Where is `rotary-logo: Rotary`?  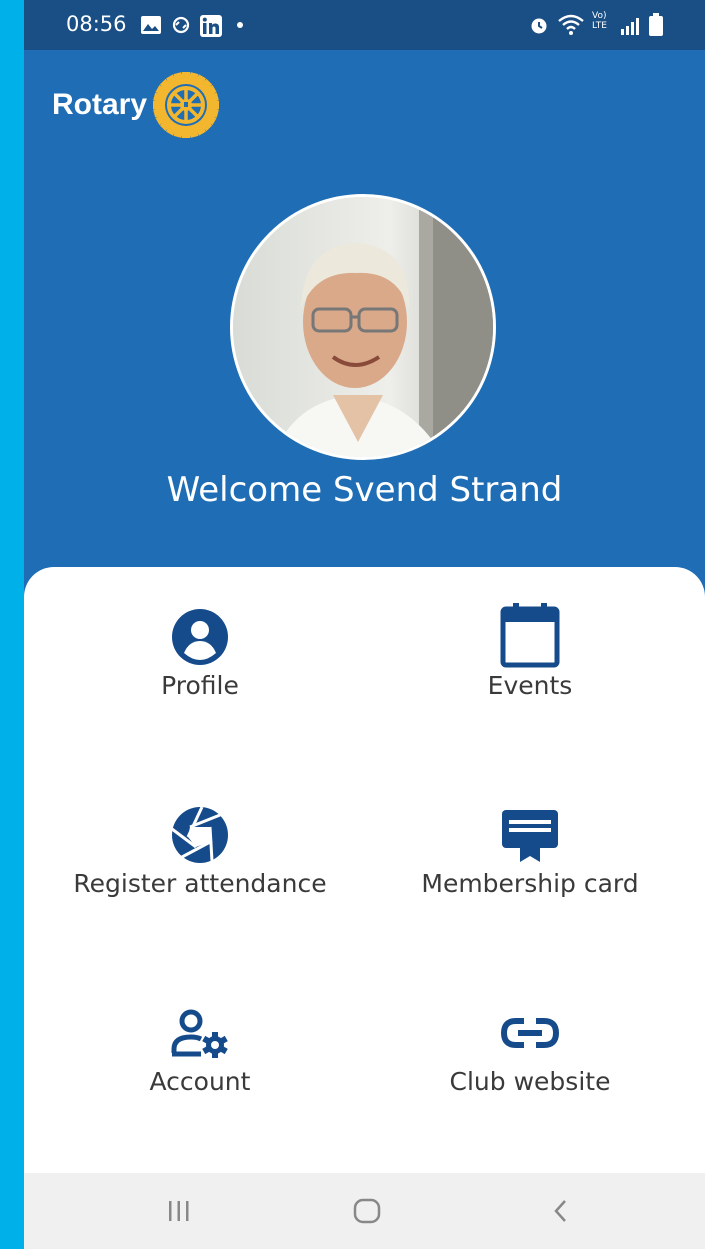 rotary-logo: Rotary is located at coordinates (136, 105).